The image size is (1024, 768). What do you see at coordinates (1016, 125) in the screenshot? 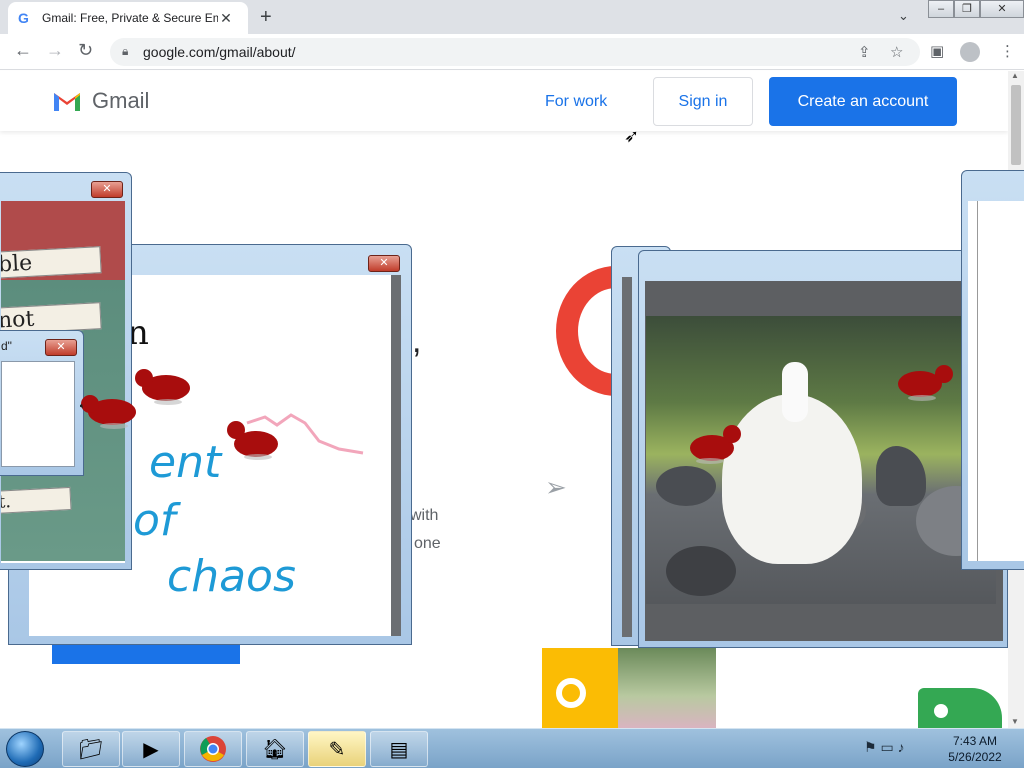
I see `scroll-thumb` at bounding box center [1016, 125].